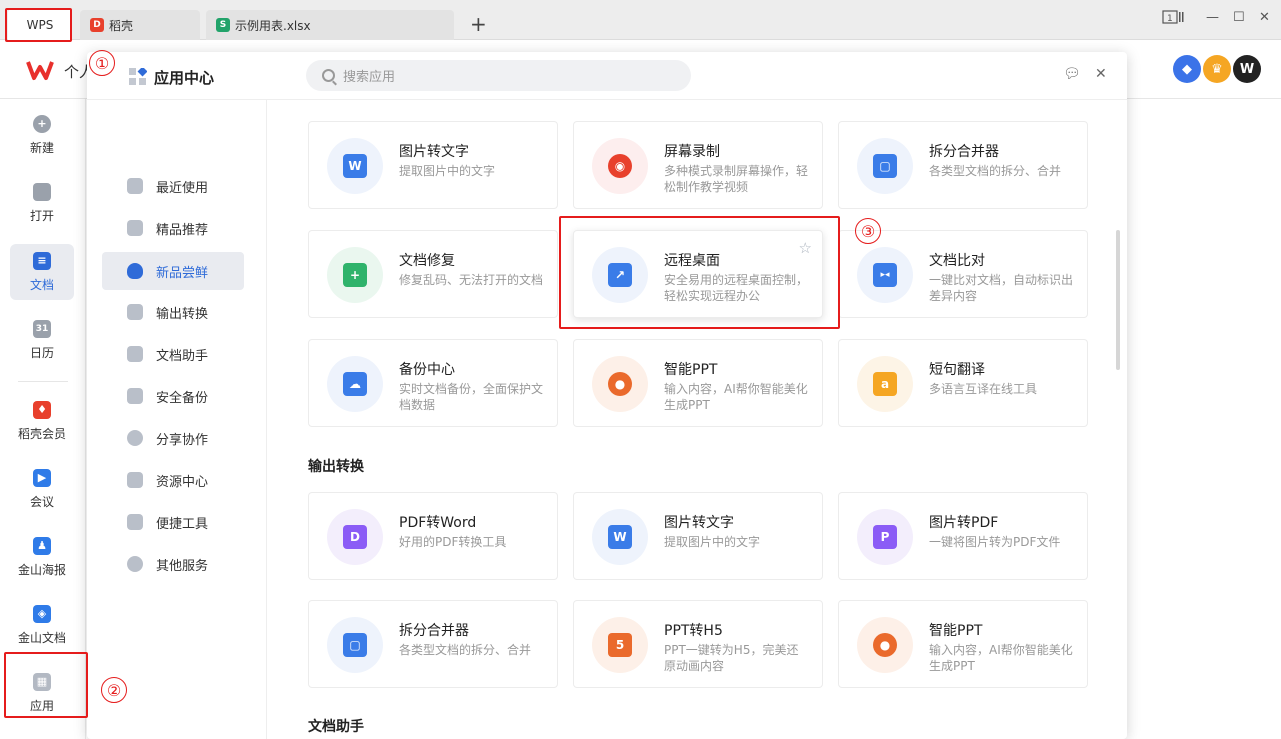 The height and width of the screenshot is (739, 1281). What do you see at coordinates (330, 25) in the screenshot?
I see `tab-spreadsheet: S 示例用表.xlsx` at bounding box center [330, 25].